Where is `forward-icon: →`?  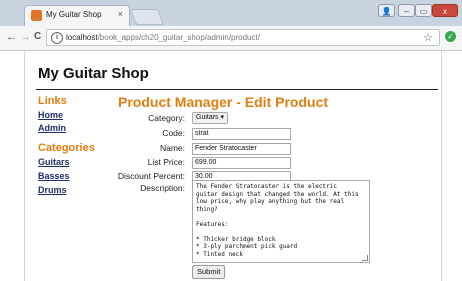
forward-icon: → is located at coordinates (25, 37).